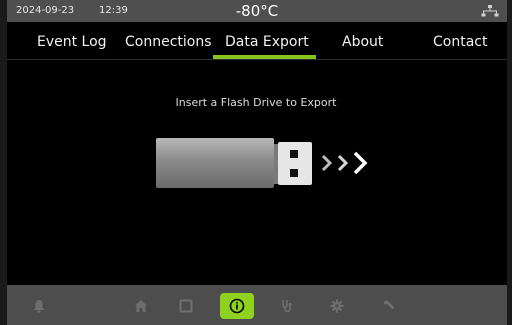  I want to click on info-icon, so click(237, 306).